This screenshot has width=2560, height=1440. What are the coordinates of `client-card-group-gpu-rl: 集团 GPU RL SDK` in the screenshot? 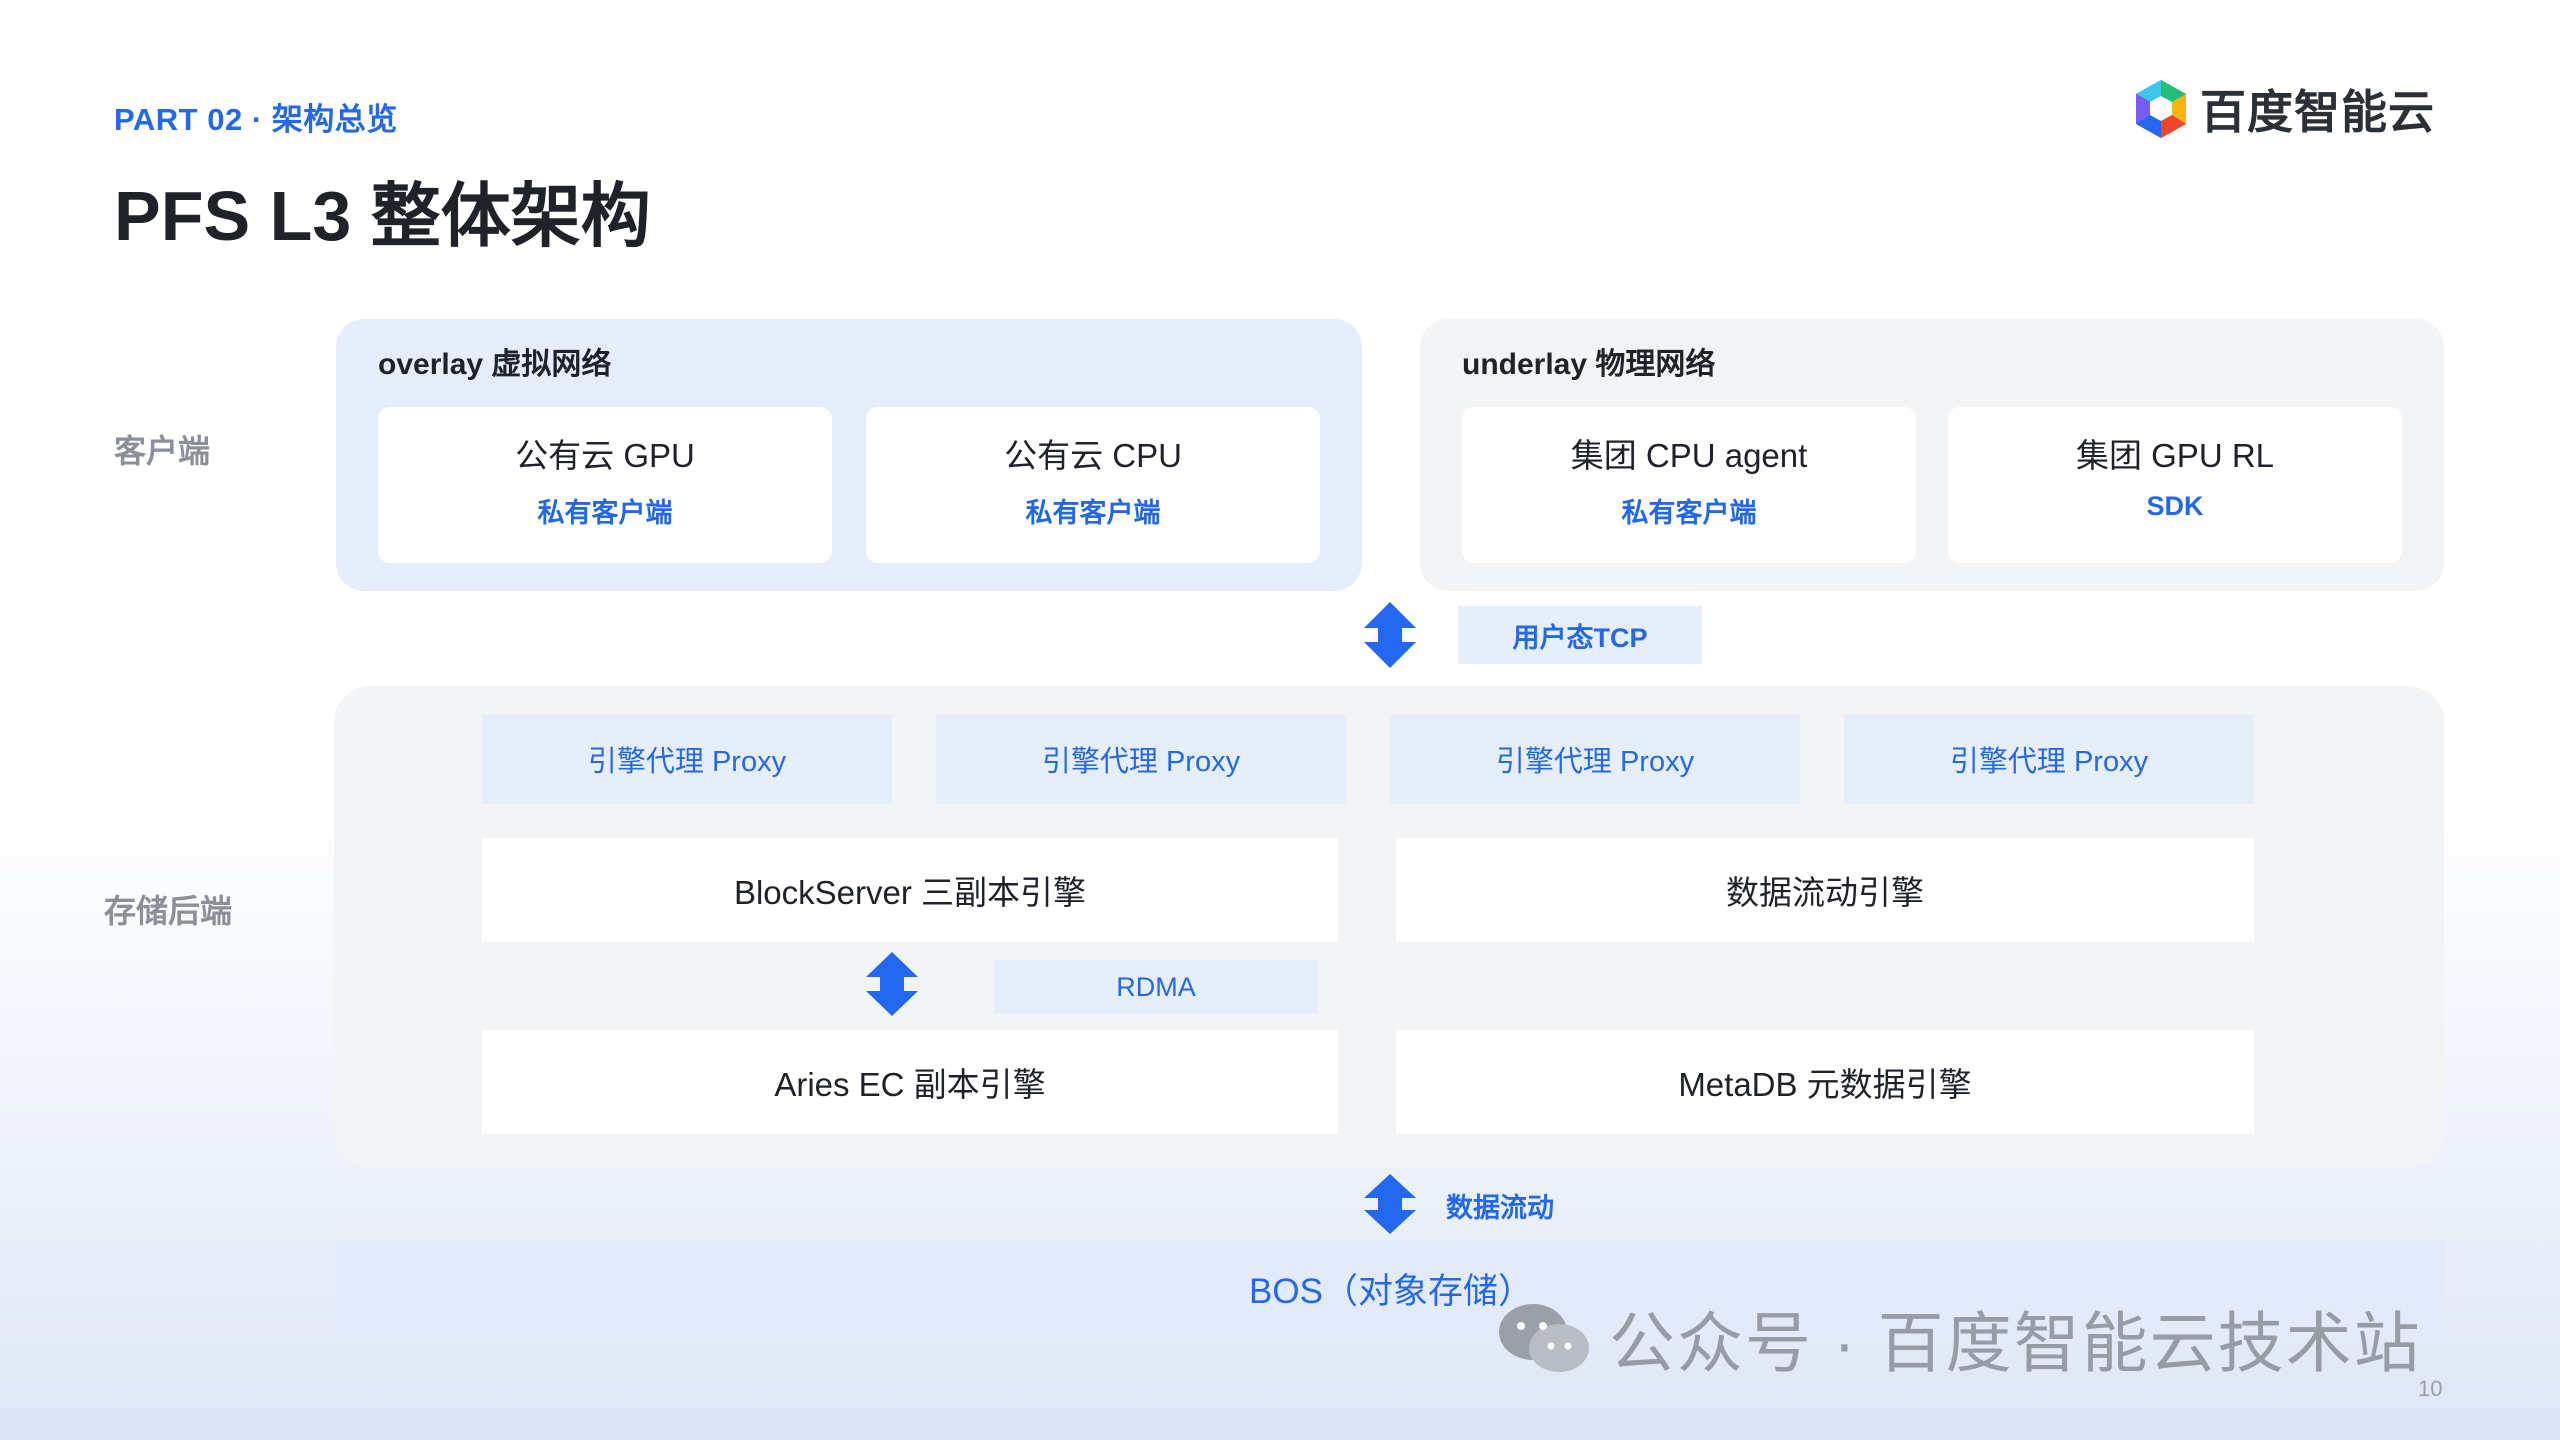 It's located at (2175, 485).